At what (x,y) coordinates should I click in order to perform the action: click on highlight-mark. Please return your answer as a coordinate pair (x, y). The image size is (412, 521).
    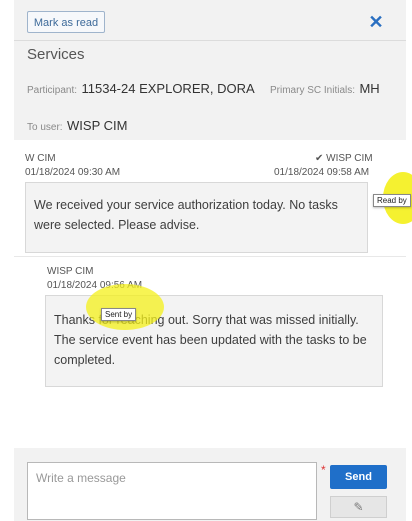
    Looking at the image, I should click on (125, 307).